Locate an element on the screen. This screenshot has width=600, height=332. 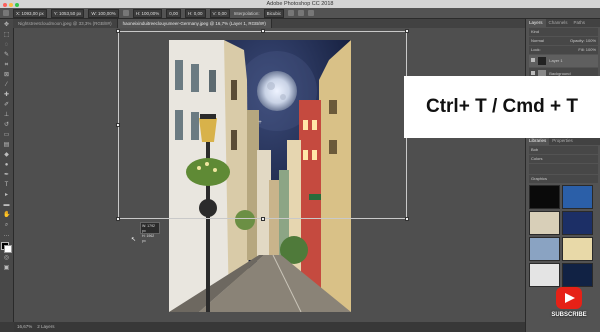
layer-thumbnail is located at coordinates (542, 60).